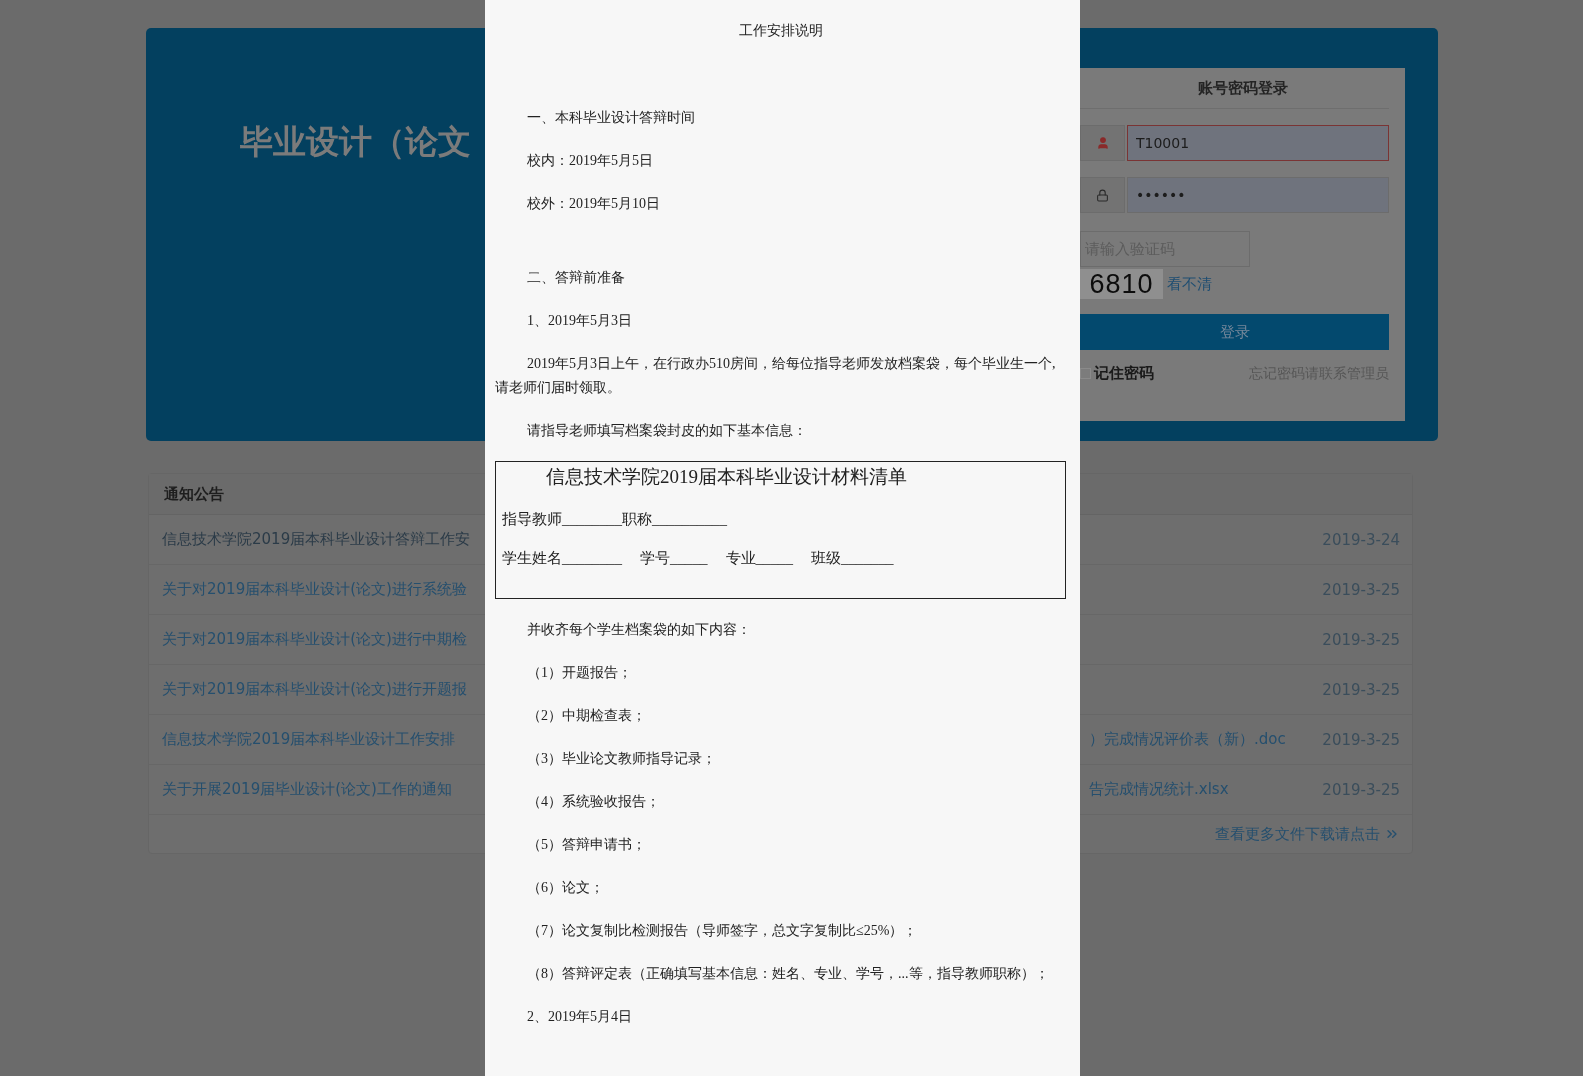  Describe the element at coordinates (776, 376) in the screenshot. I see `paragraph: 2019年5月3日上午，在行政办510房间，给每位指导老师发放档案袋，每个毕业生一个,请老师们届时领取。` at that location.